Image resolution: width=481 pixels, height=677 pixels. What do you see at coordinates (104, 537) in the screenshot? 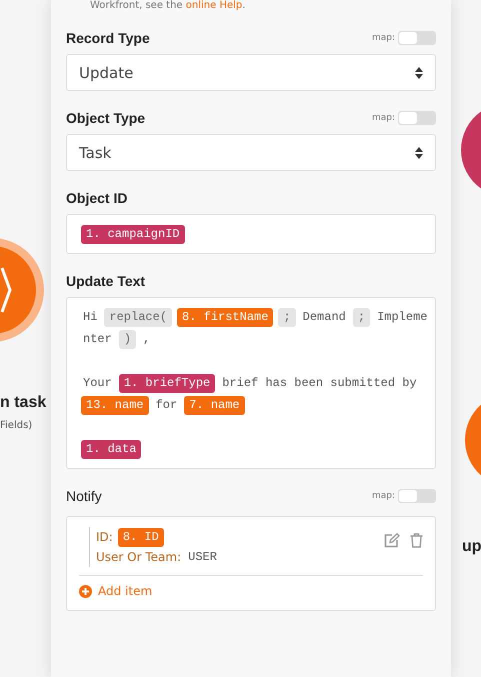
I see `item-field-label: ID:` at bounding box center [104, 537].